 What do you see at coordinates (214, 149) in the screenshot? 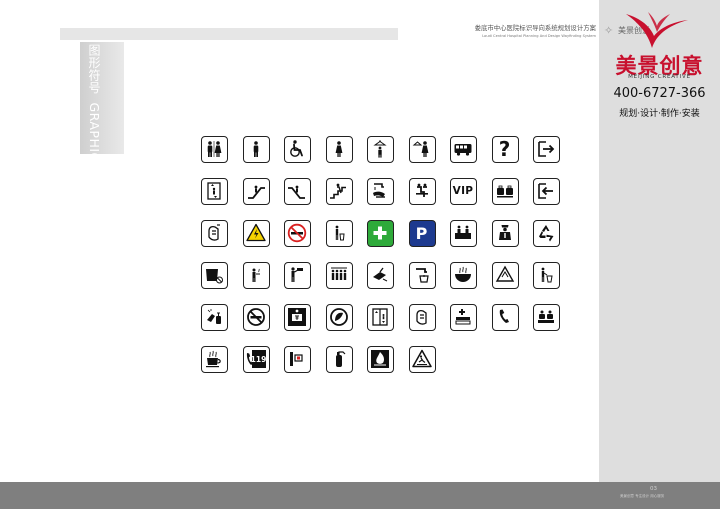
I see `restrooms-icon` at bounding box center [214, 149].